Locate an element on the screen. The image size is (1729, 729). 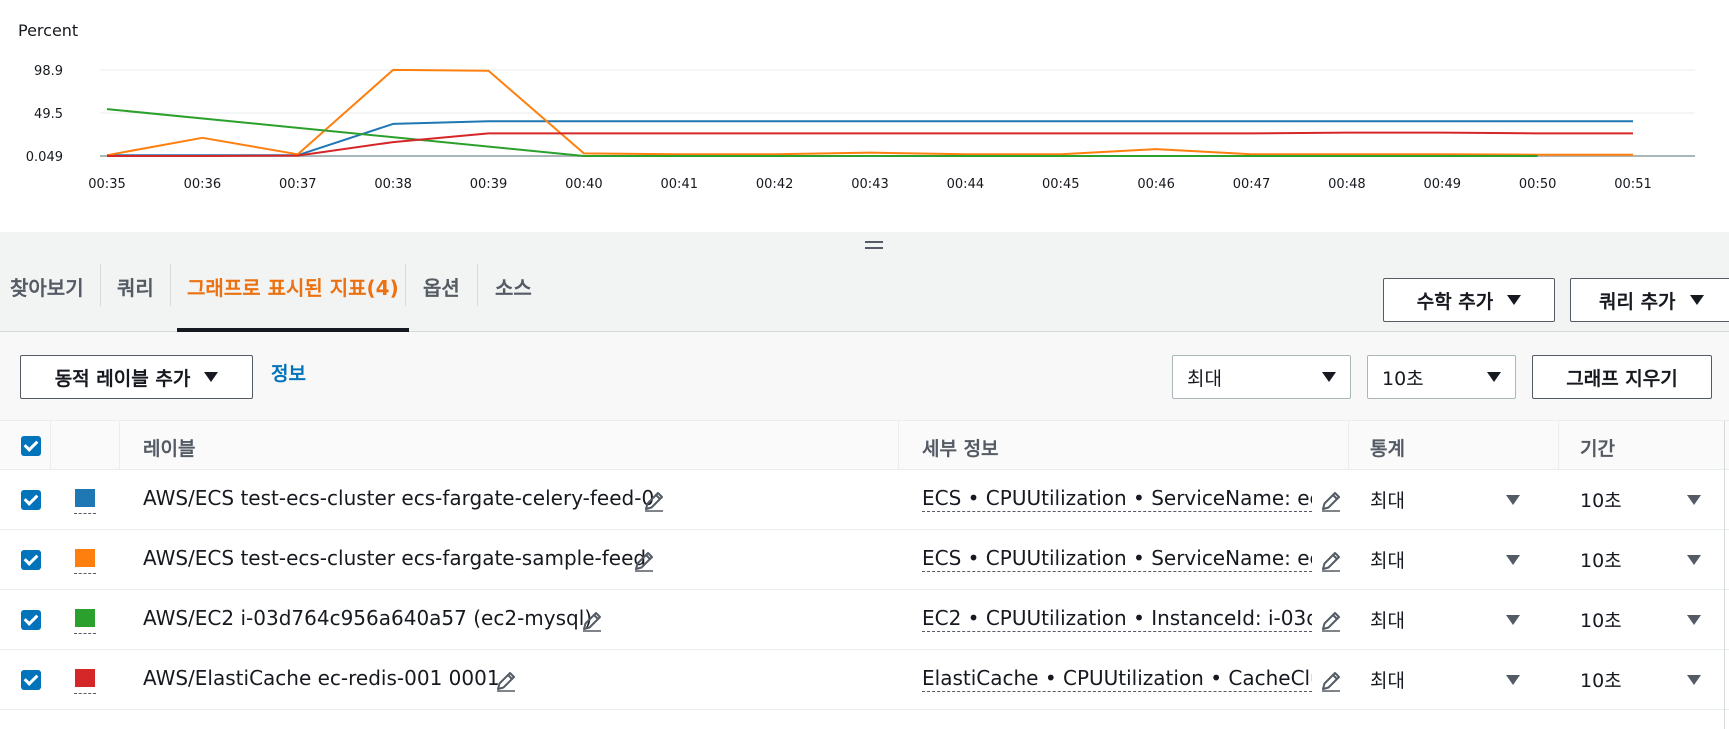
x-tick-label: 00:43 is located at coordinates (869, 184).